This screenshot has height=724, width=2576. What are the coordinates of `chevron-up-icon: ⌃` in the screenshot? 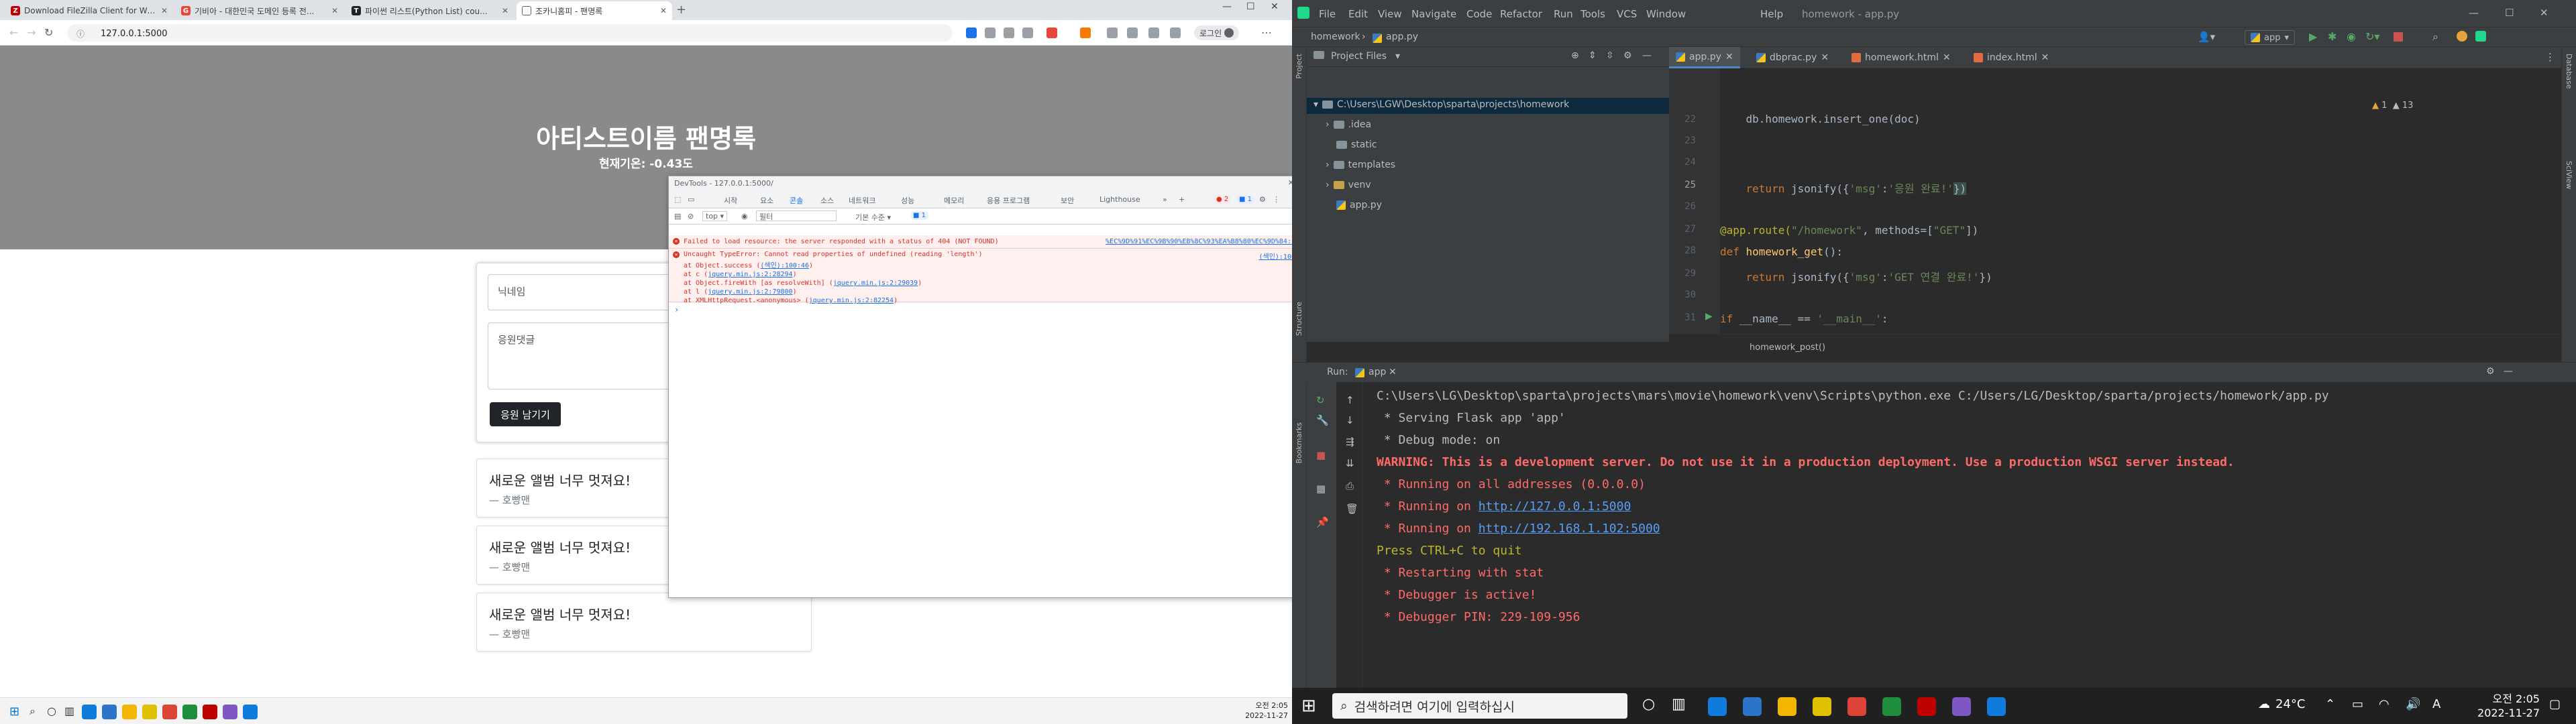 It's located at (2330, 704).